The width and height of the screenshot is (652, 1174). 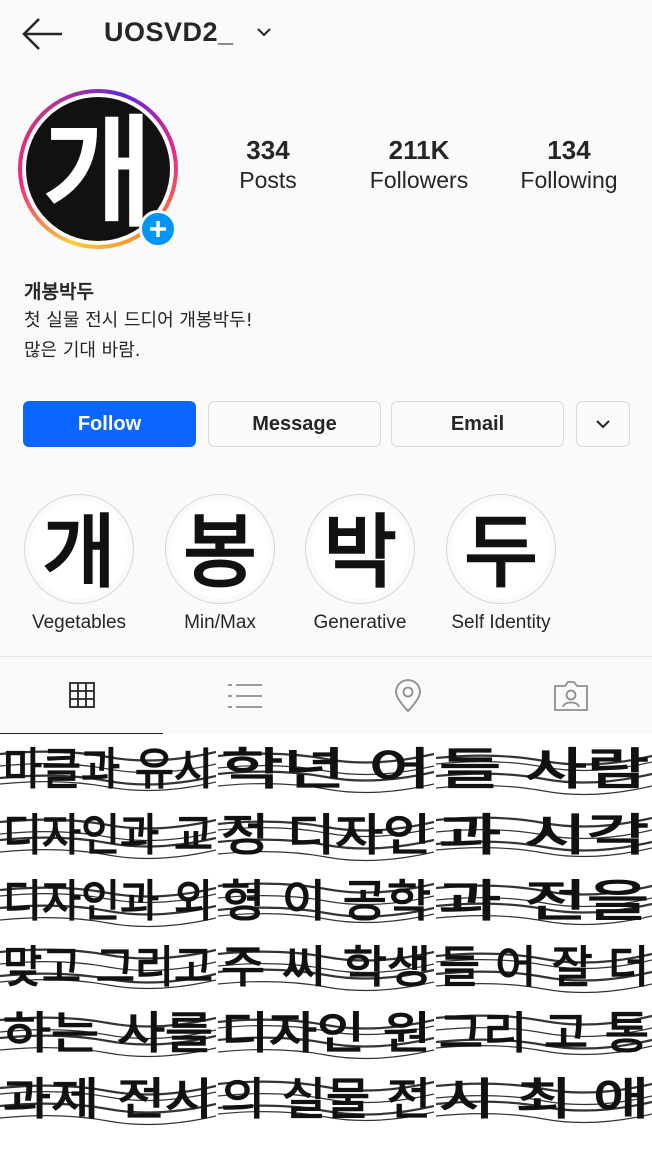 What do you see at coordinates (220, 622) in the screenshot?
I see `highlight-label: Min/Max` at bounding box center [220, 622].